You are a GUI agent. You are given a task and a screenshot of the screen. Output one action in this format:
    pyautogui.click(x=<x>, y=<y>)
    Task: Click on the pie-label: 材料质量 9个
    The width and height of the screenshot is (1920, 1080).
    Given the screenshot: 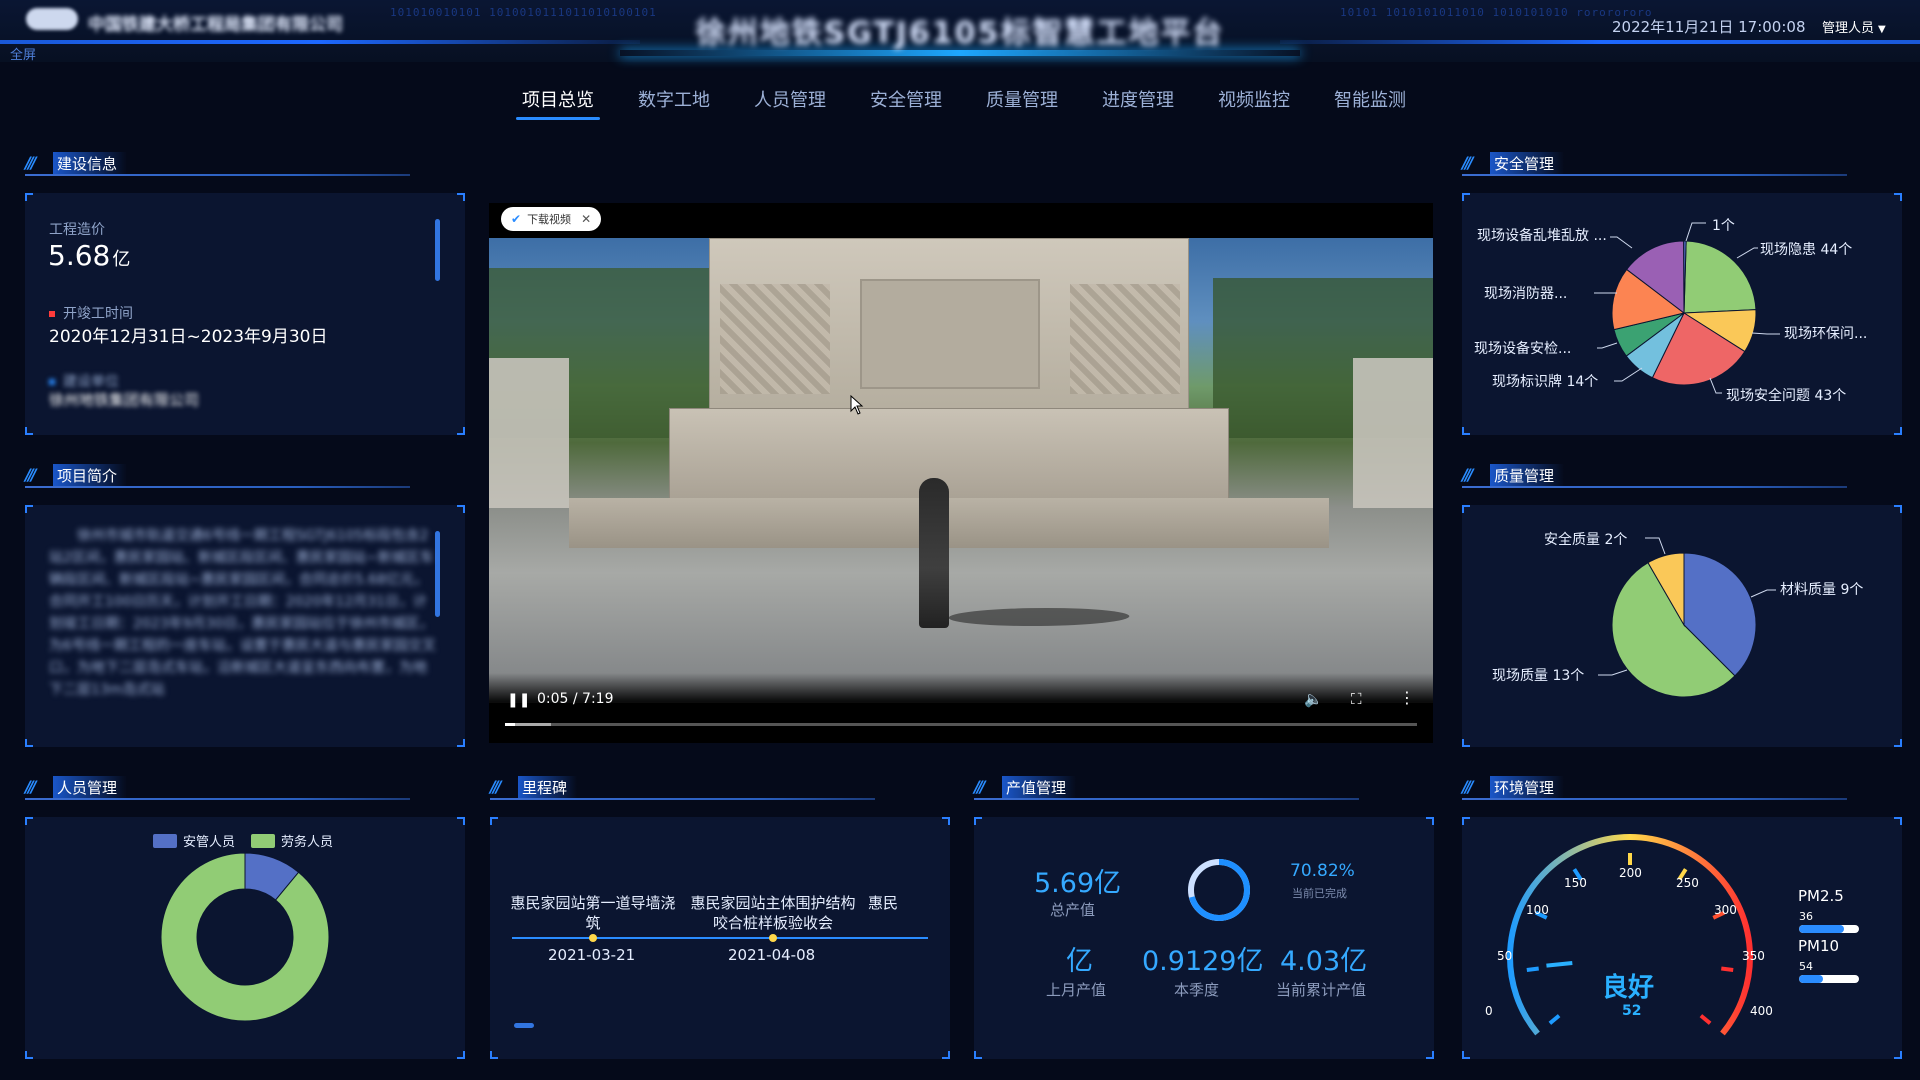 What is the action you would take?
    pyautogui.click(x=1822, y=590)
    